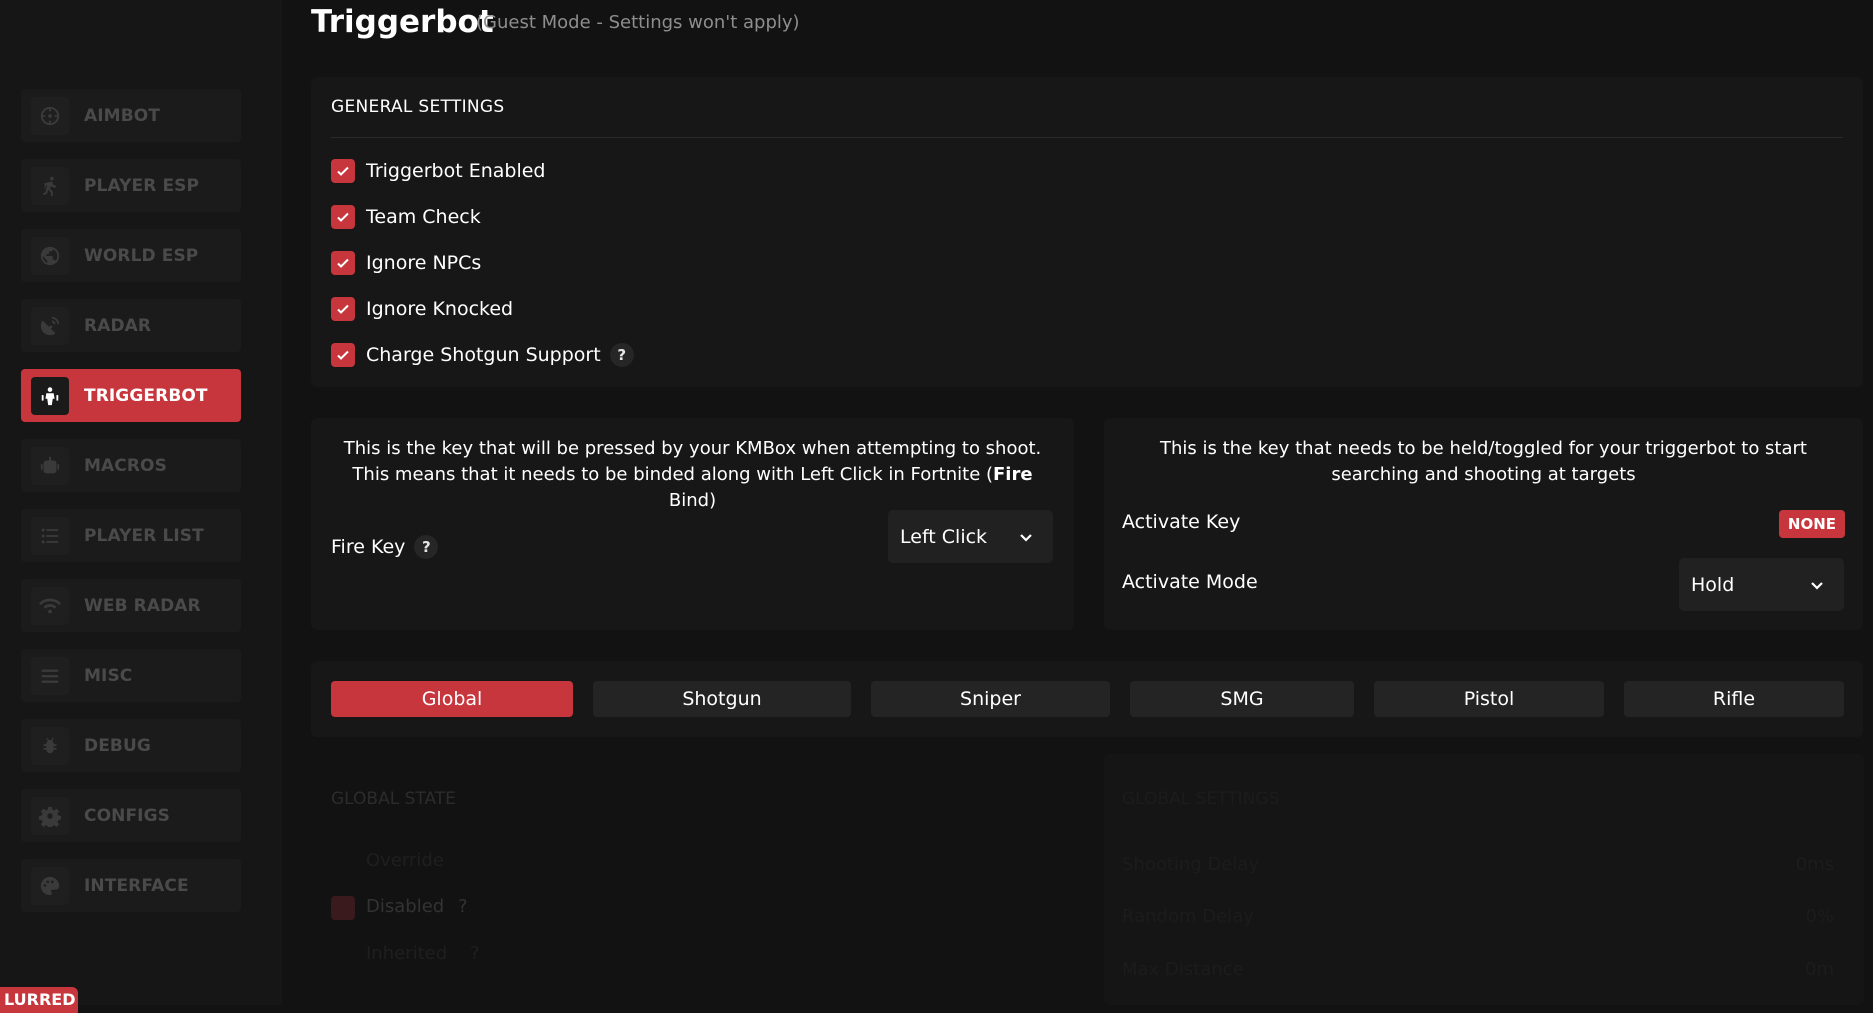  Describe the element at coordinates (50, 675) in the screenshot. I see `menu-icon` at that location.